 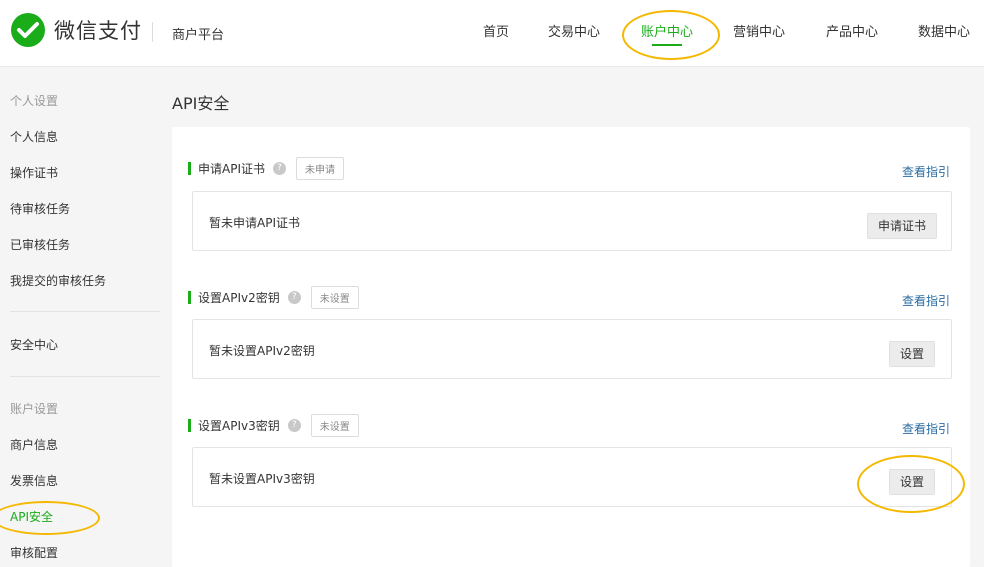 What do you see at coordinates (667, 45) in the screenshot?
I see `nav-active-indicator` at bounding box center [667, 45].